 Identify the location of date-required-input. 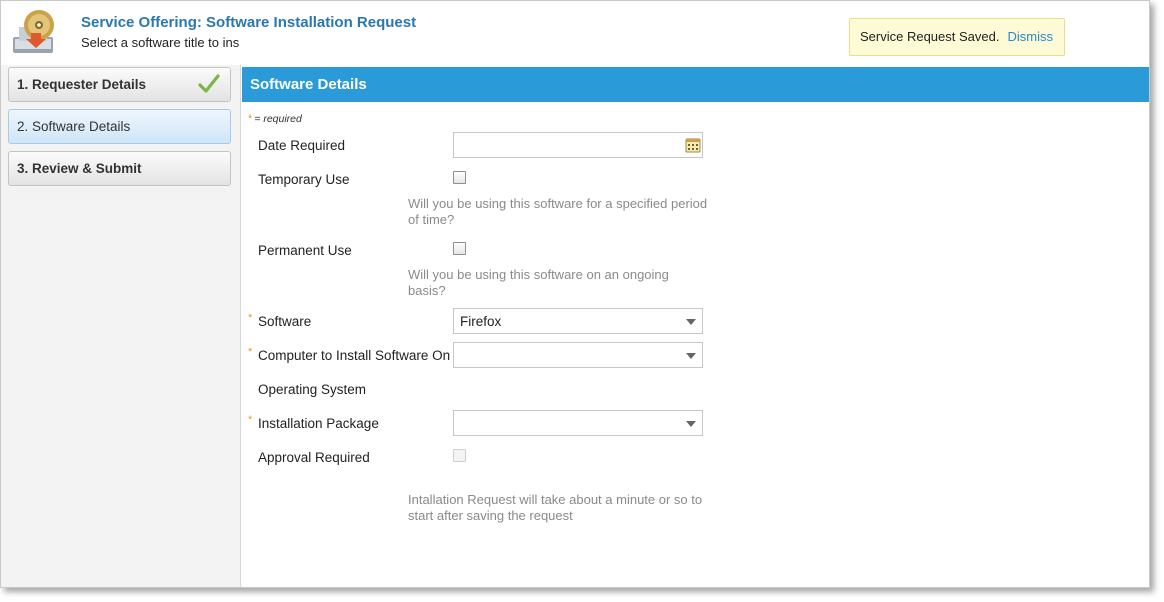
(578, 145).